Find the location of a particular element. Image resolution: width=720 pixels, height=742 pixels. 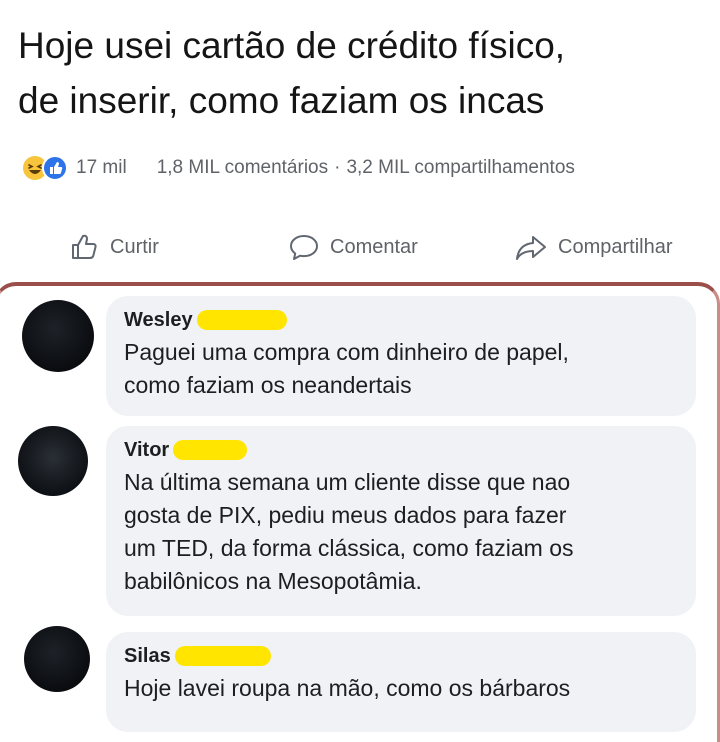

comment-author: Silas is located at coordinates (402, 656).